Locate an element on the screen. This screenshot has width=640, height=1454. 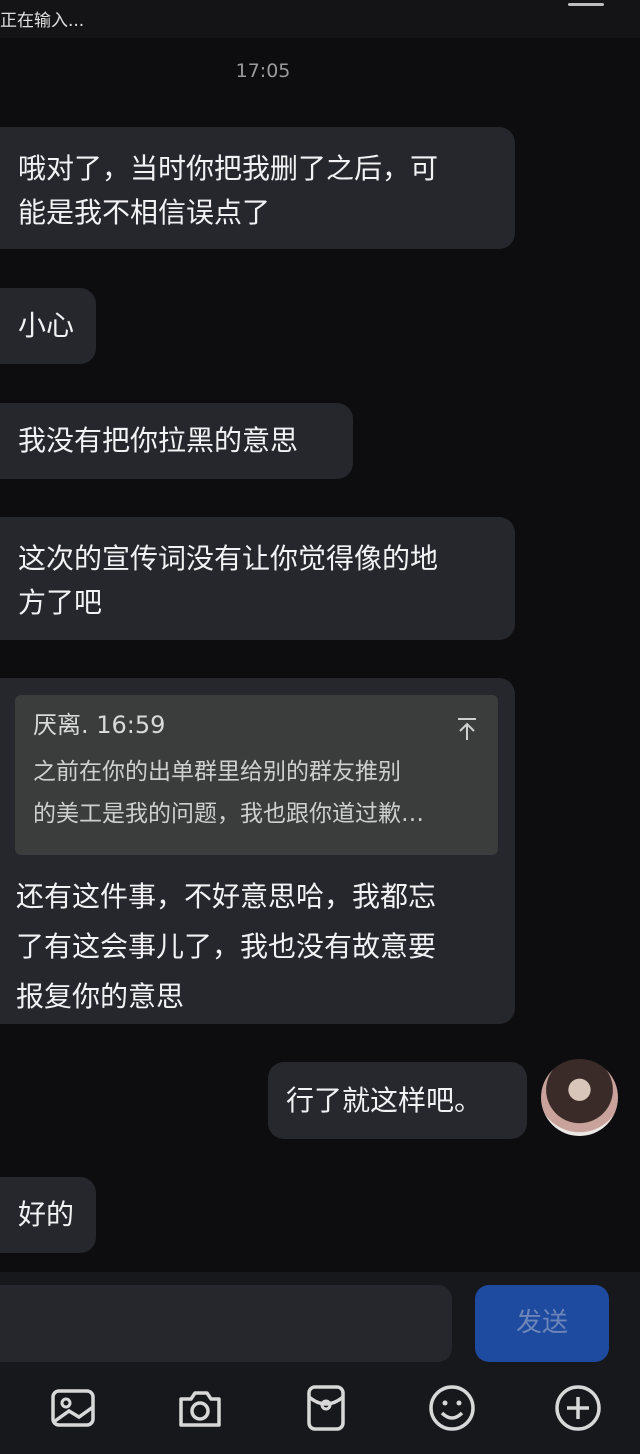
message-line: 还有这件事，不好意思哈，我都忘 is located at coordinates (226, 896).